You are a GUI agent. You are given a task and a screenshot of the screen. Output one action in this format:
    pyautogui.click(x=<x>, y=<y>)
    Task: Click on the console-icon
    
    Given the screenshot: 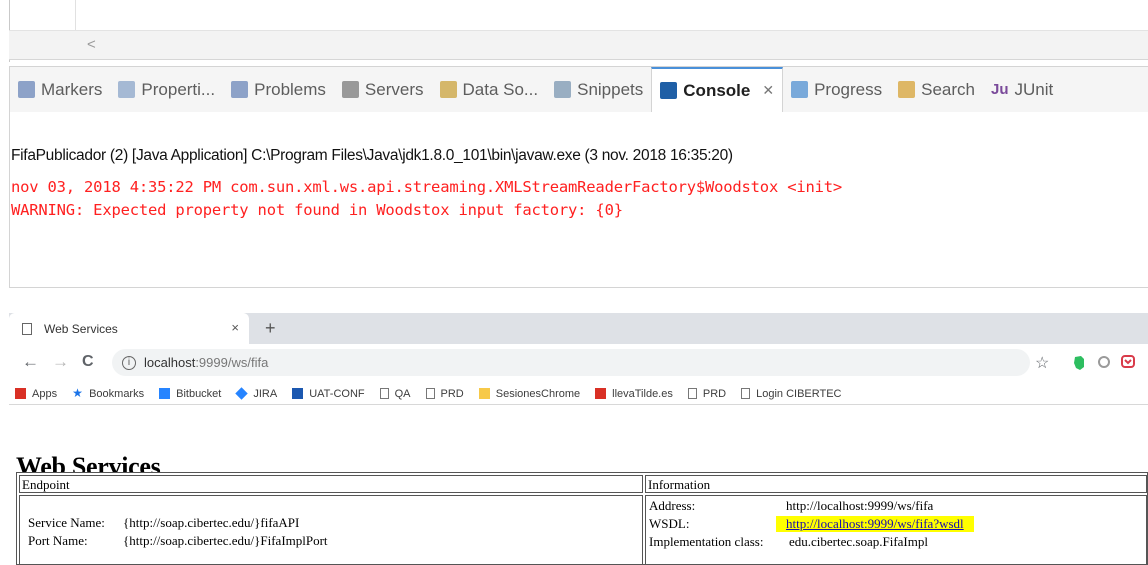 What is the action you would take?
    pyautogui.click(x=669, y=90)
    